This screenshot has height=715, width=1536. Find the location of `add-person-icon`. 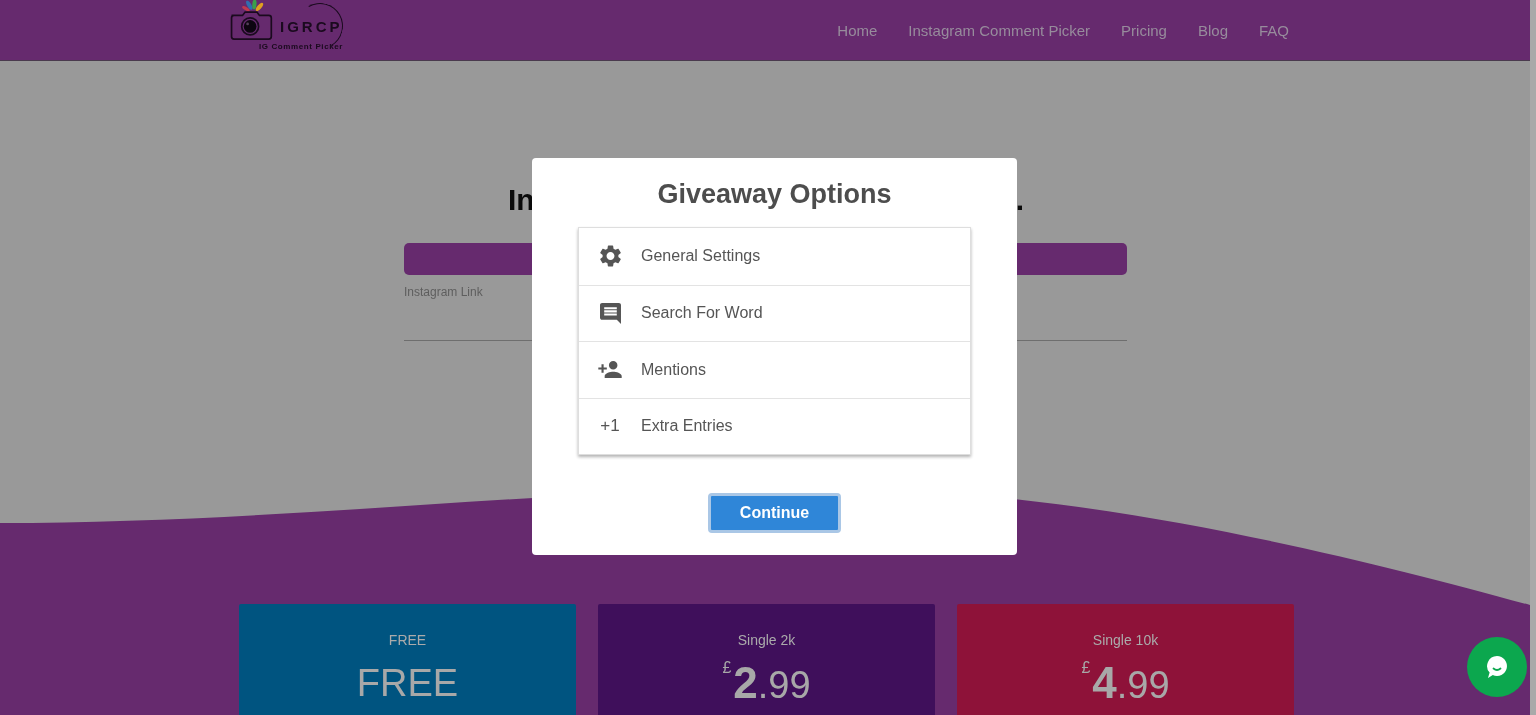

add-person-icon is located at coordinates (610, 370).